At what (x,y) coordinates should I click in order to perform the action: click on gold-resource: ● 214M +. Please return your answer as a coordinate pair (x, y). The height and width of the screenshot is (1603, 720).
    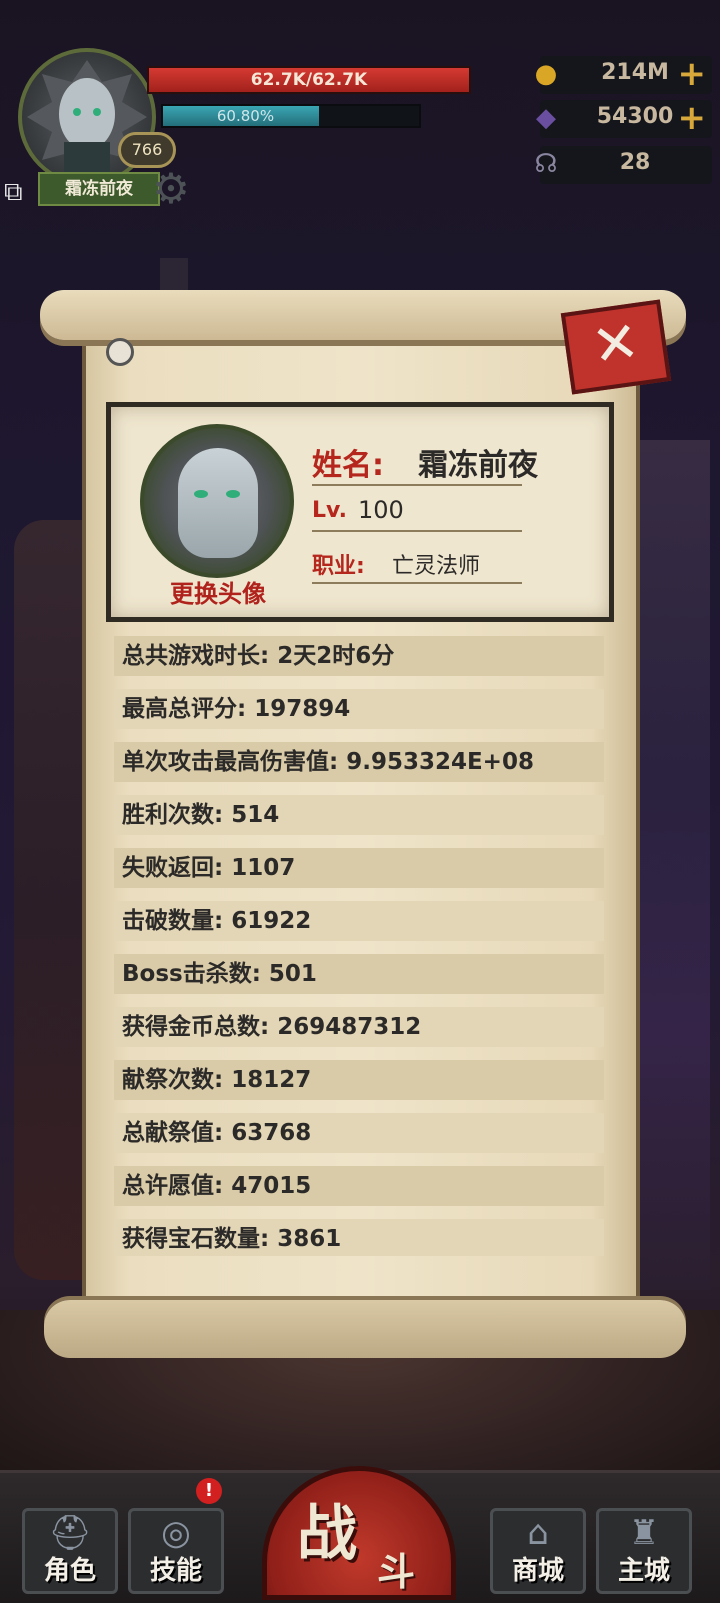
    Looking at the image, I should click on (623, 74).